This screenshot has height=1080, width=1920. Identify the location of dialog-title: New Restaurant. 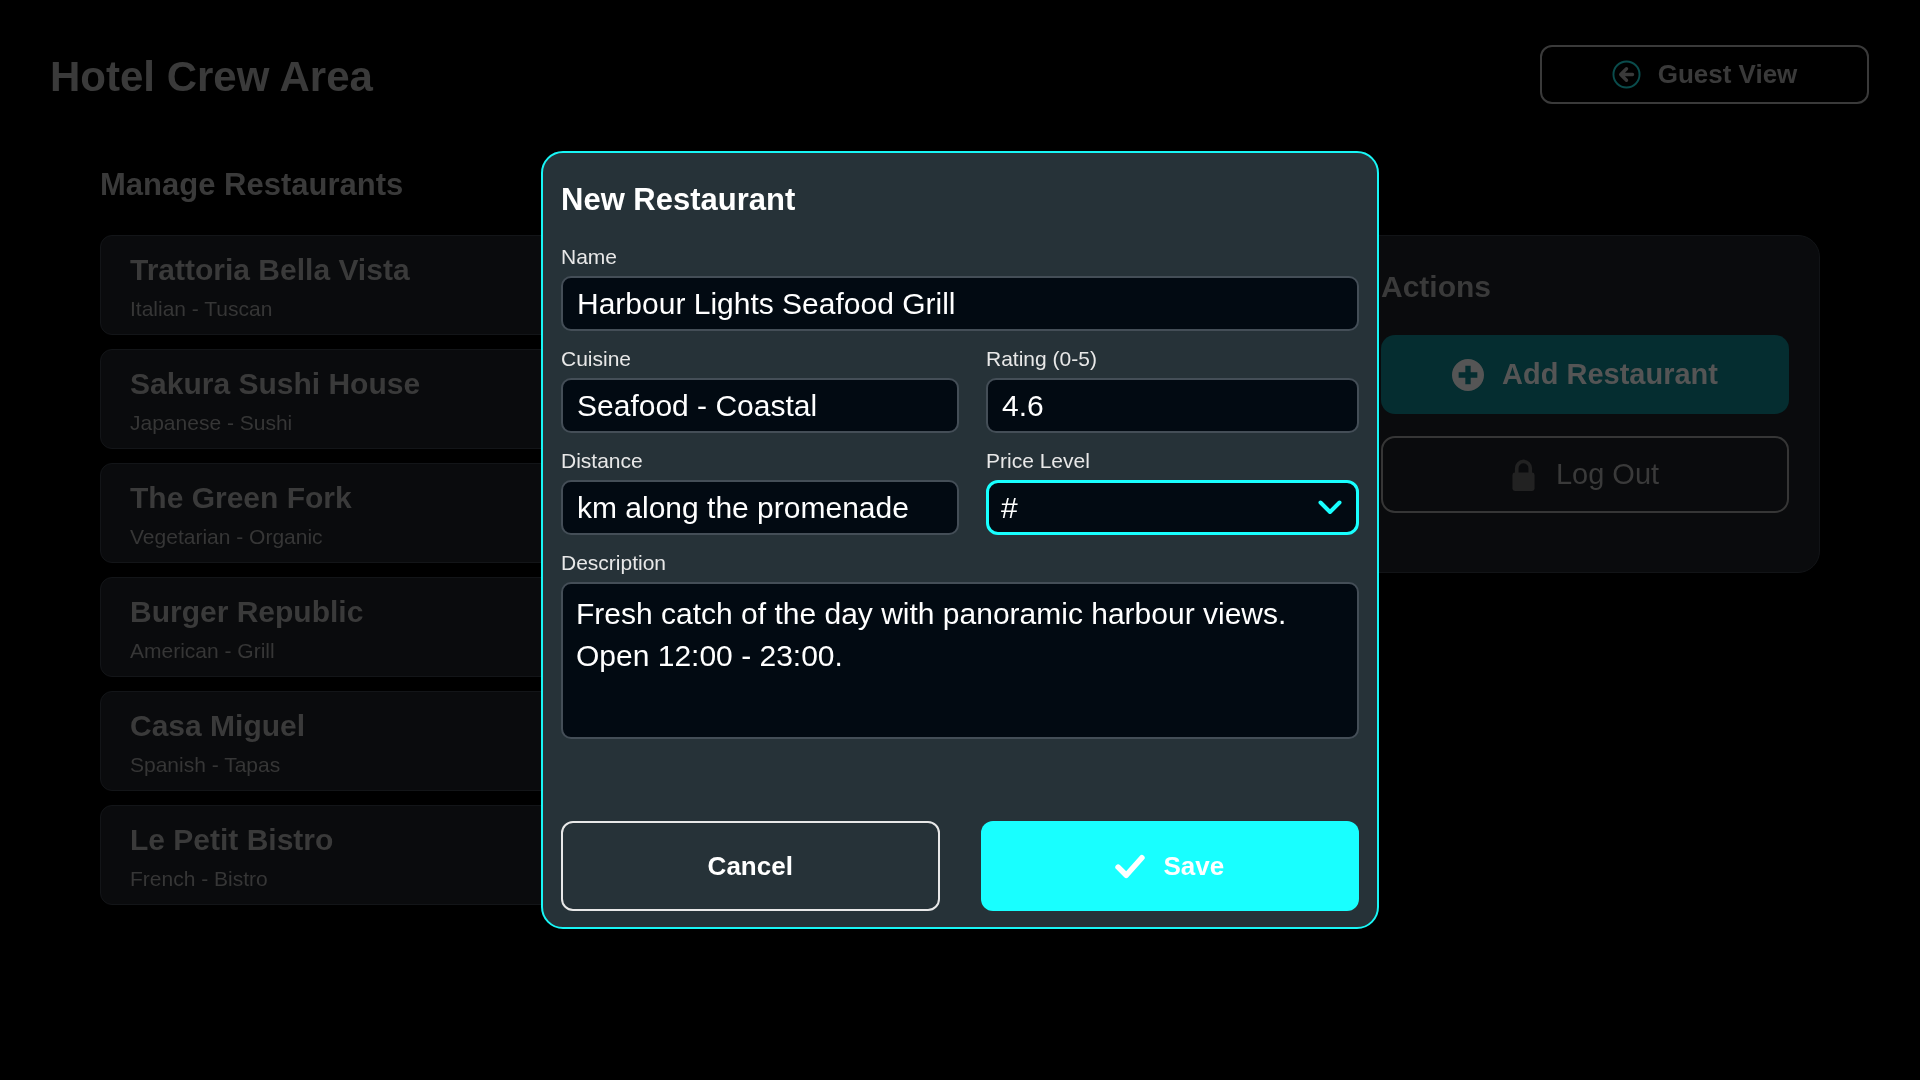
(678, 200).